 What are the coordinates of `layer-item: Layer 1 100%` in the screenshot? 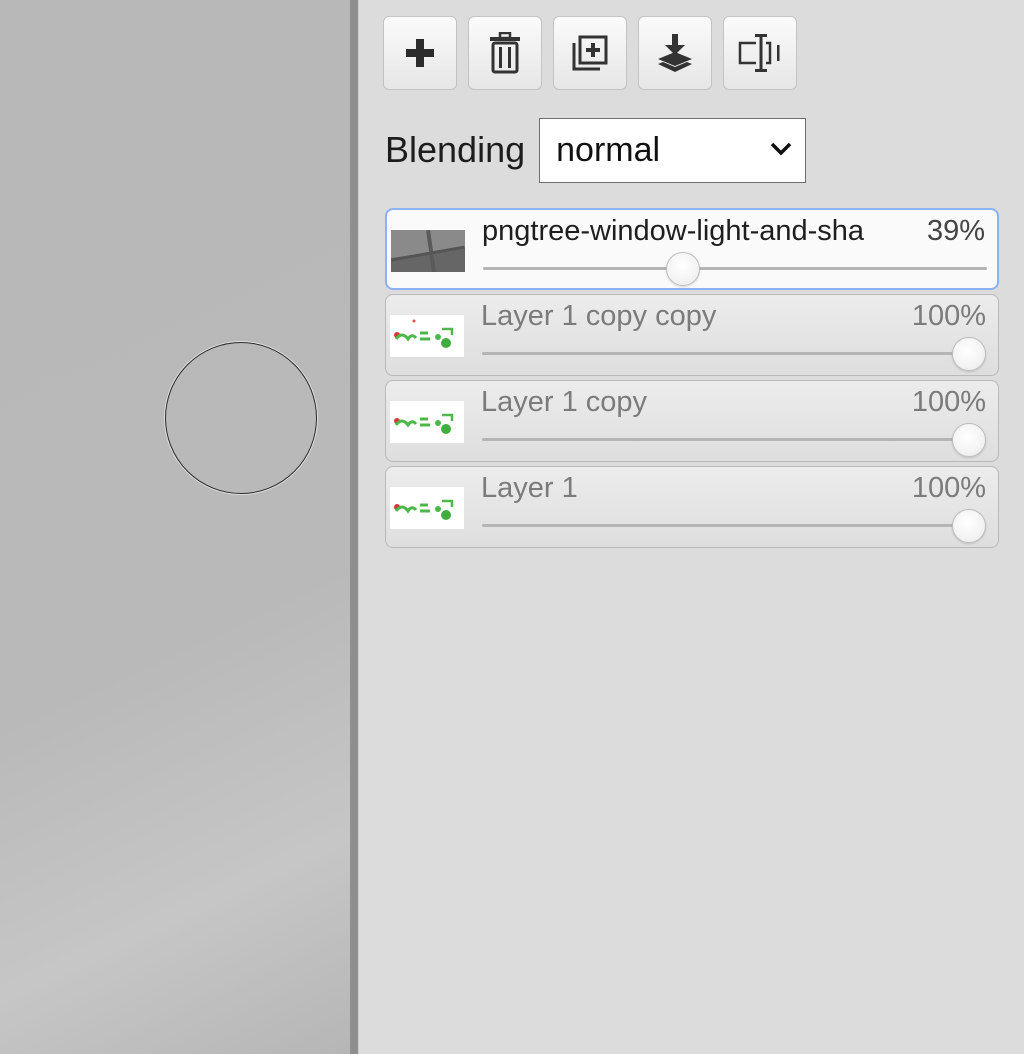 It's located at (692, 507).